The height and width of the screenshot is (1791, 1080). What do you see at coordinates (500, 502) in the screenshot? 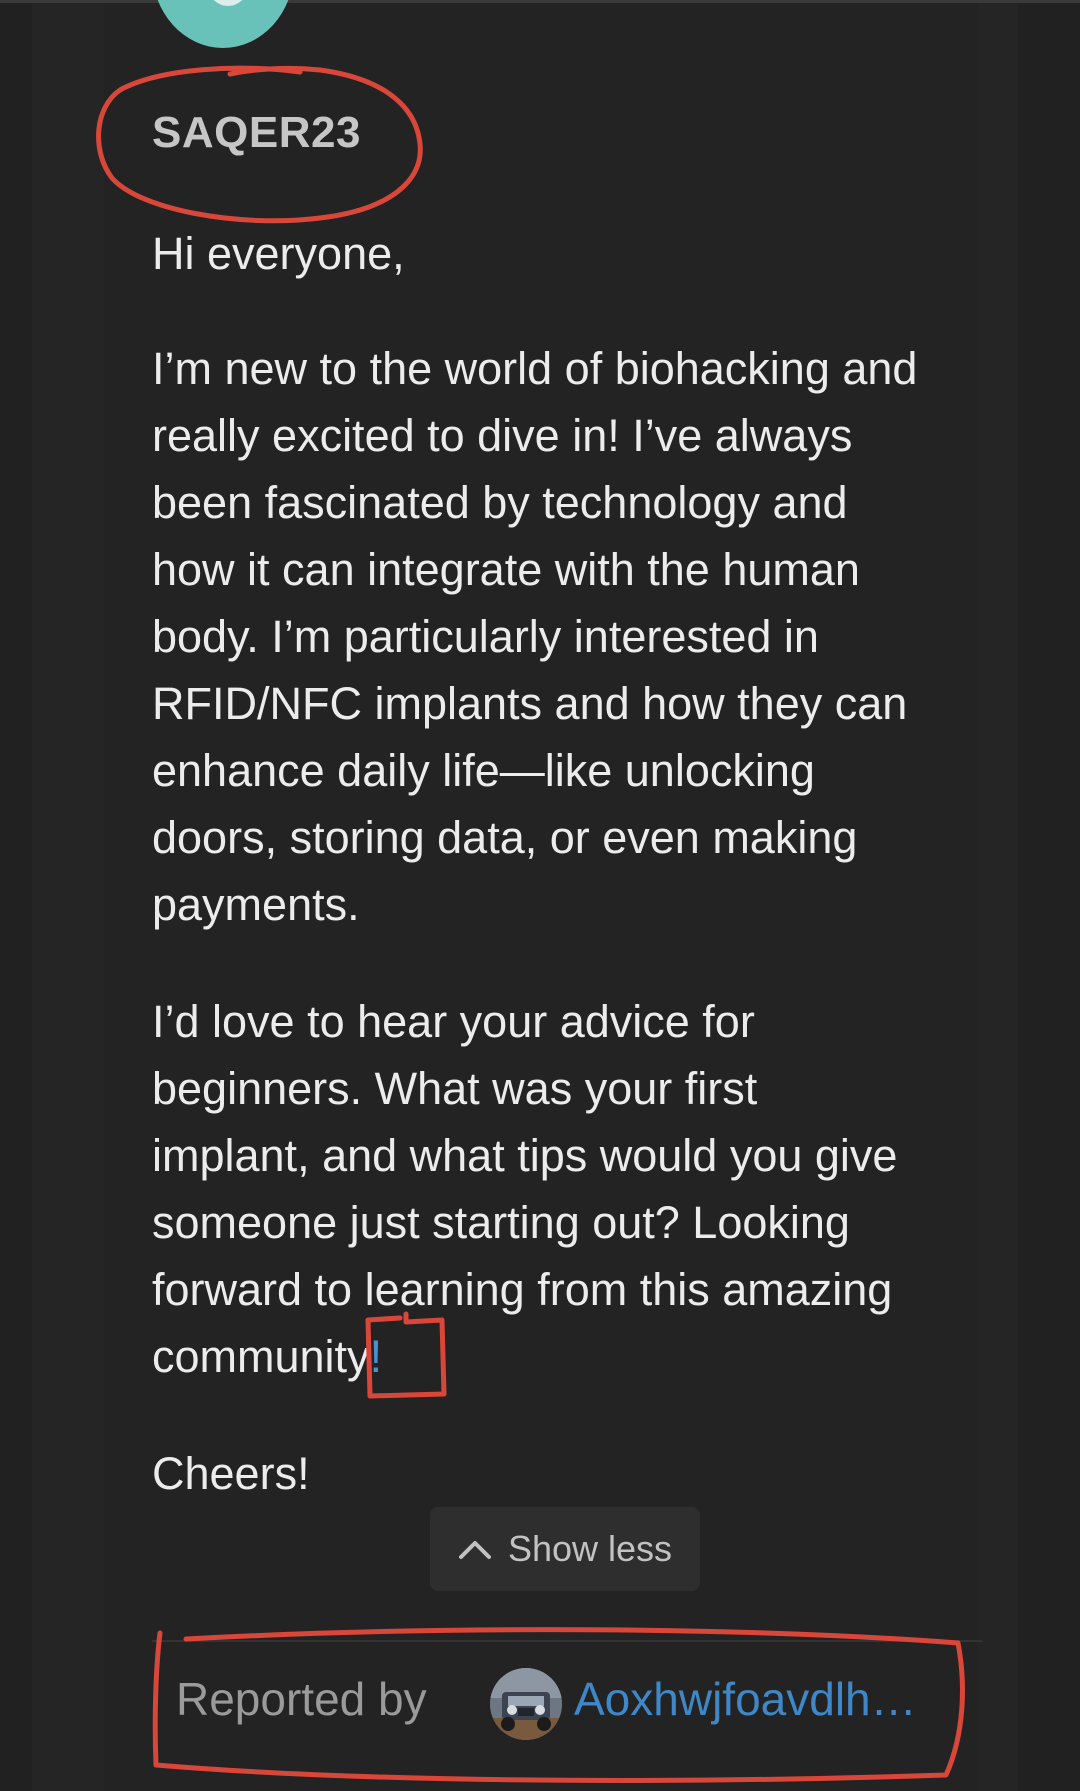
I see `post-line: been fascinated by technology and` at bounding box center [500, 502].